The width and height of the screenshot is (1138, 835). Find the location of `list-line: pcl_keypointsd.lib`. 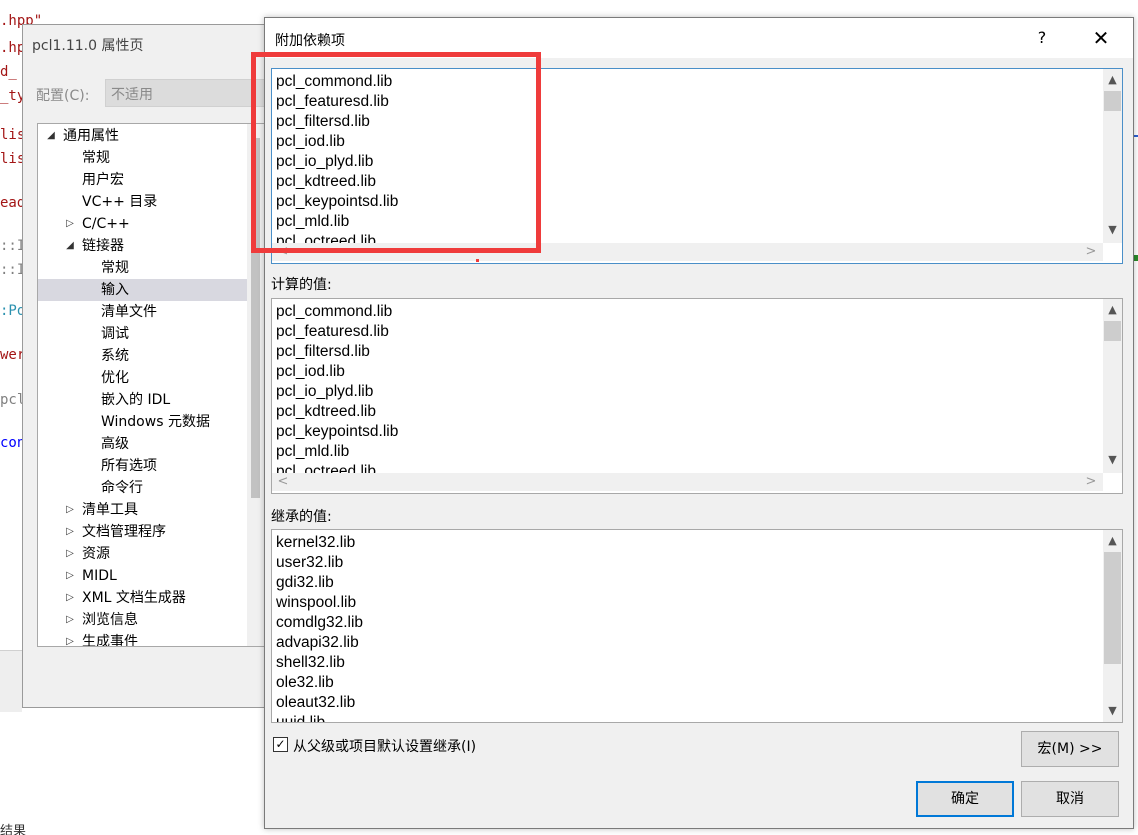

list-line: pcl_keypointsd.lib is located at coordinates (337, 431).